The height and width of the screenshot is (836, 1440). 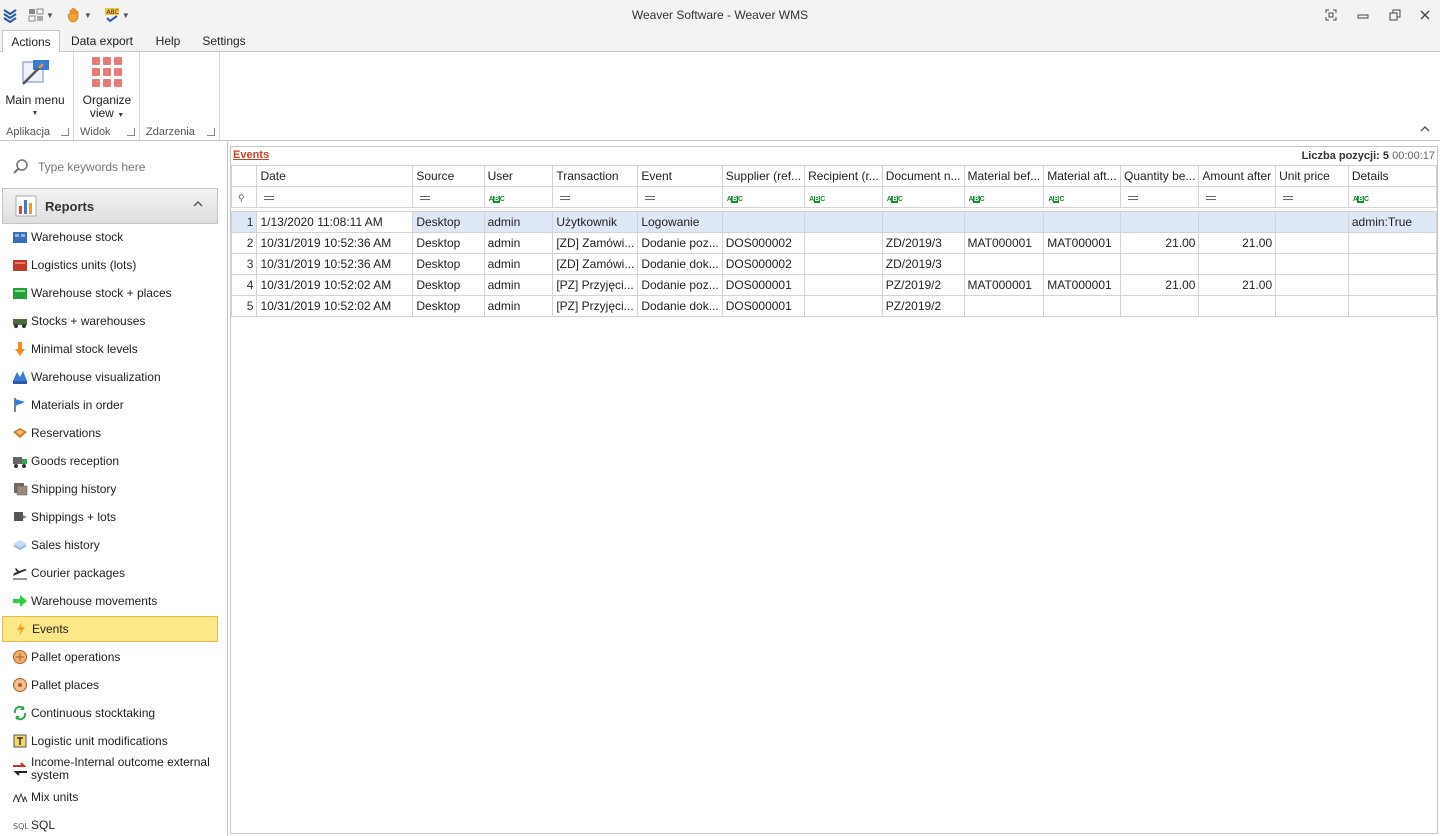 I want to click on table-cell: DOS000002, so click(x=763, y=243).